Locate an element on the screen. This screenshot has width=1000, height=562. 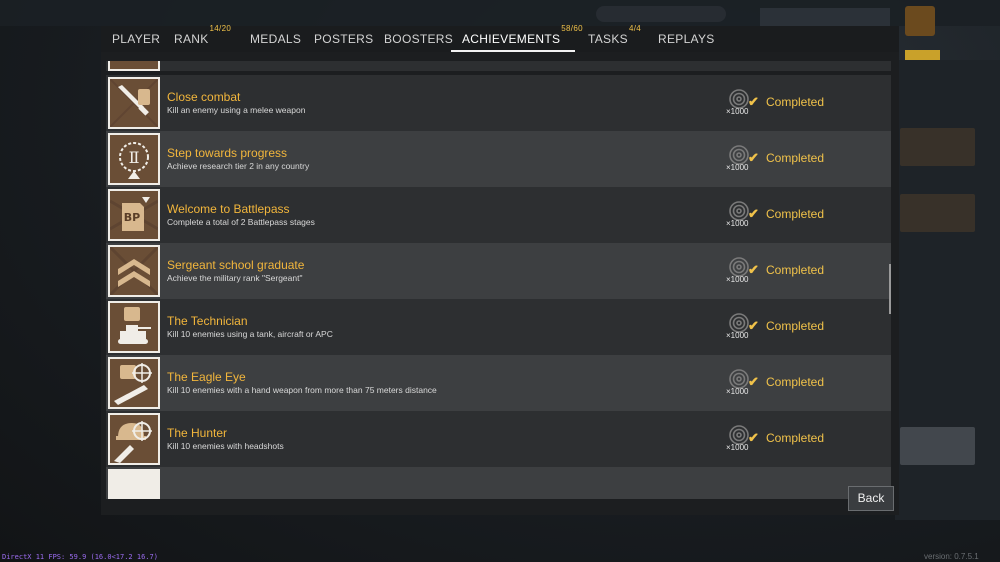
tab-label: BOOSTERS is located at coordinates (419, 39).